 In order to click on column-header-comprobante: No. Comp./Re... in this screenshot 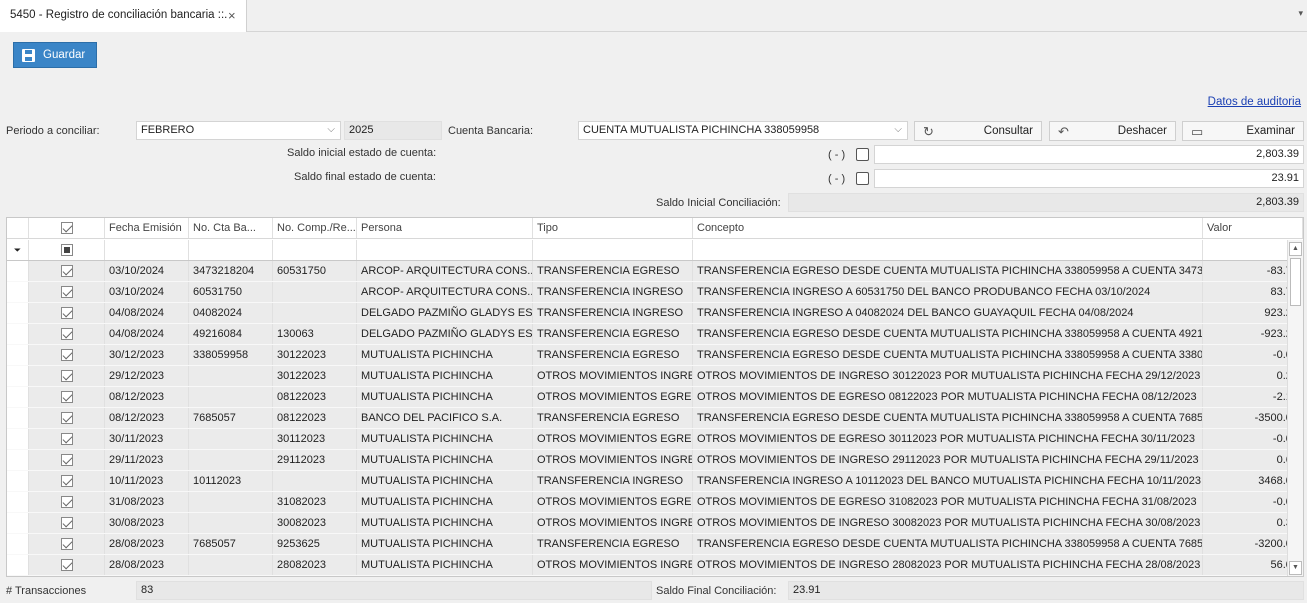, I will do `click(315, 228)`.